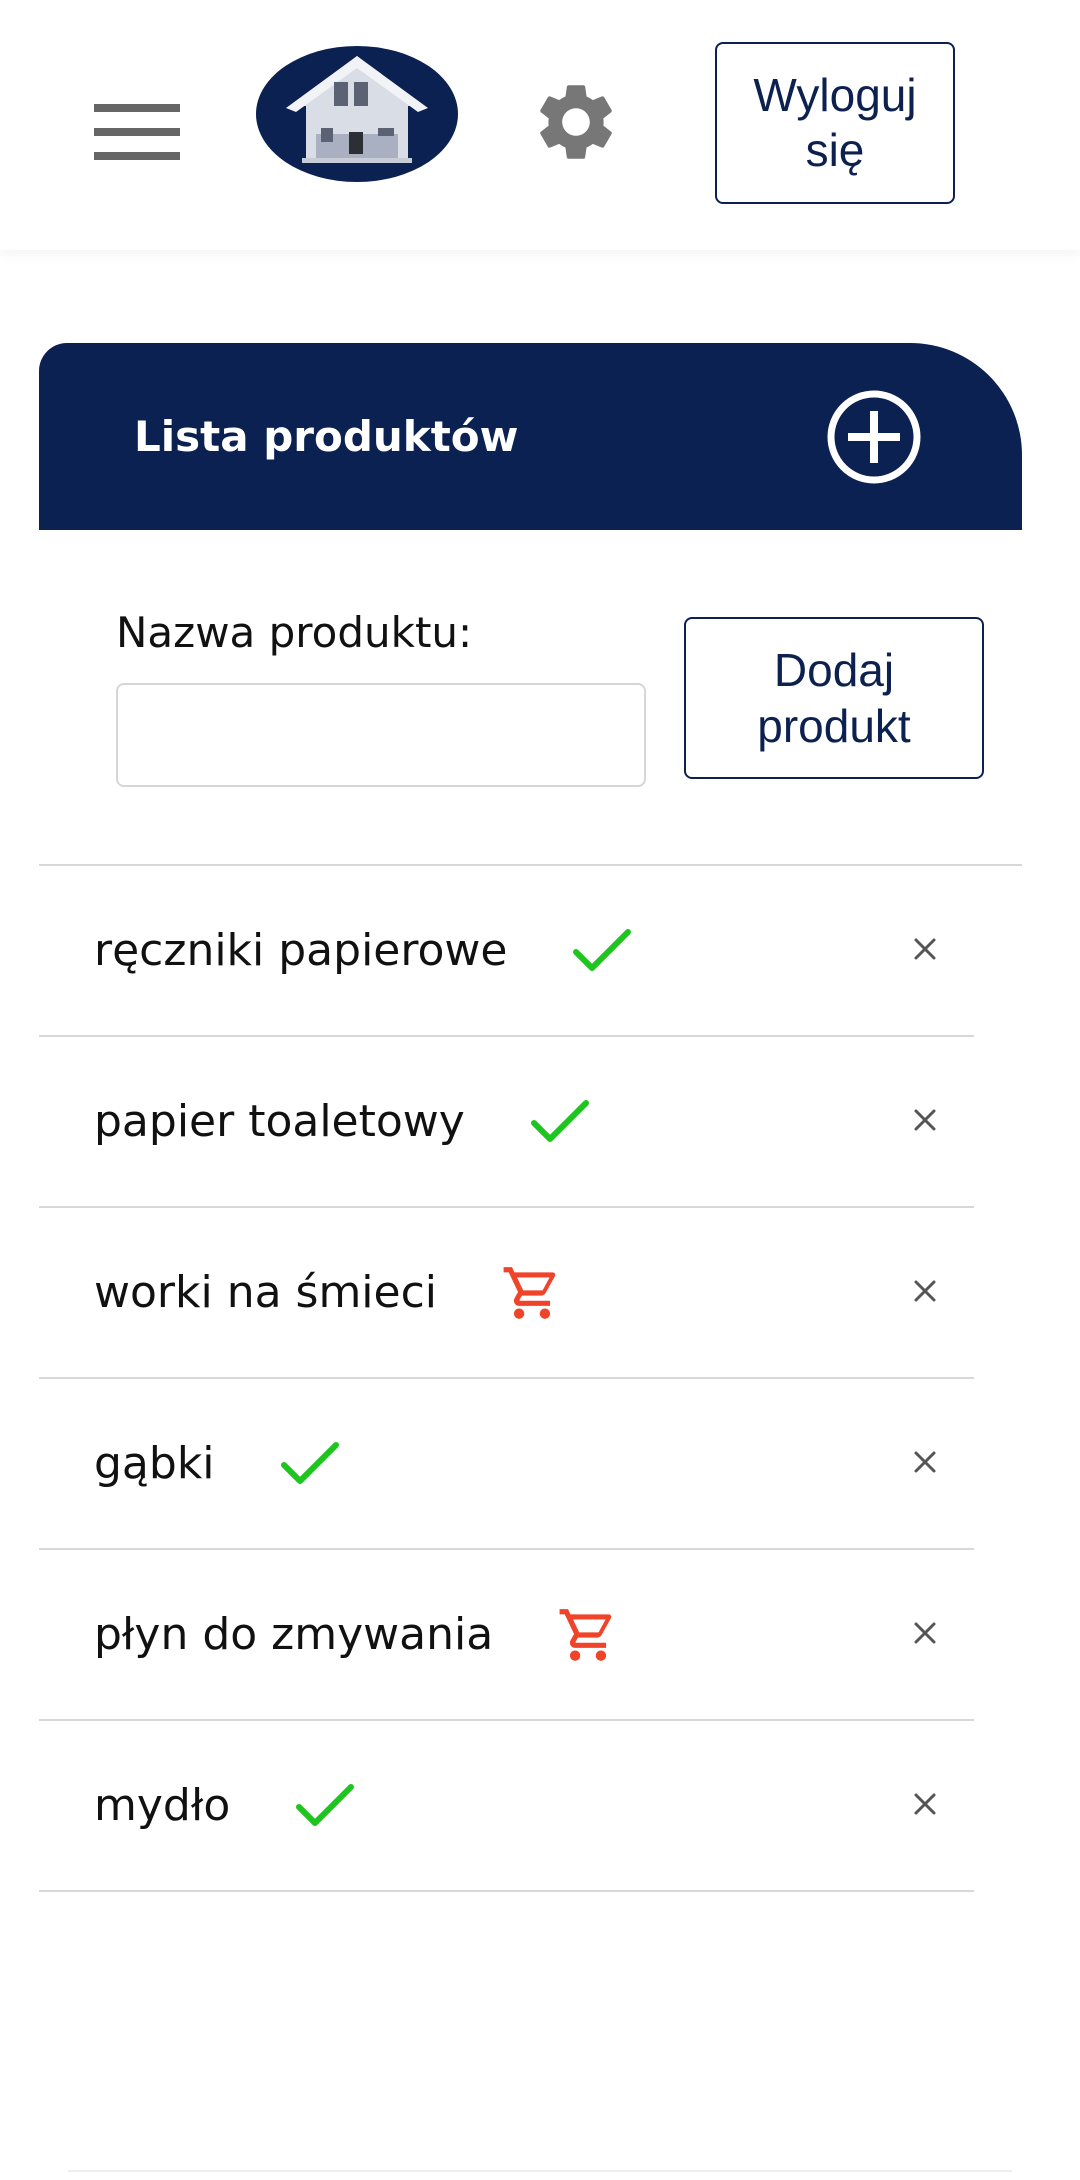 The image size is (1080, 2180). What do you see at coordinates (506, 1635) in the screenshot?
I see `product-row: płyn do zmywania` at bounding box center [506, 1635].